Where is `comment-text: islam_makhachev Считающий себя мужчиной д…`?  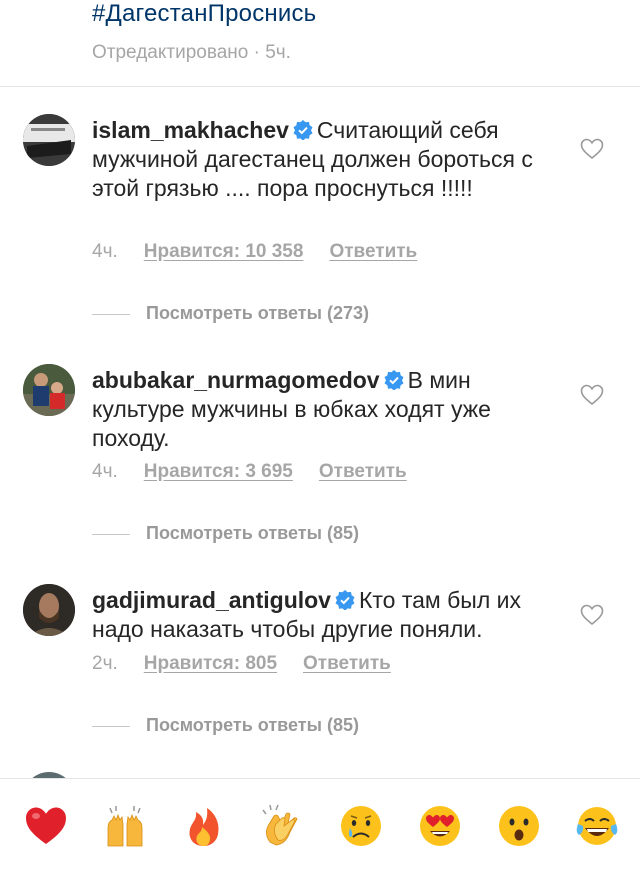
comment-text: islam_makhachev Считающий себя мужчиной д… is located at coordinates (327, 159).